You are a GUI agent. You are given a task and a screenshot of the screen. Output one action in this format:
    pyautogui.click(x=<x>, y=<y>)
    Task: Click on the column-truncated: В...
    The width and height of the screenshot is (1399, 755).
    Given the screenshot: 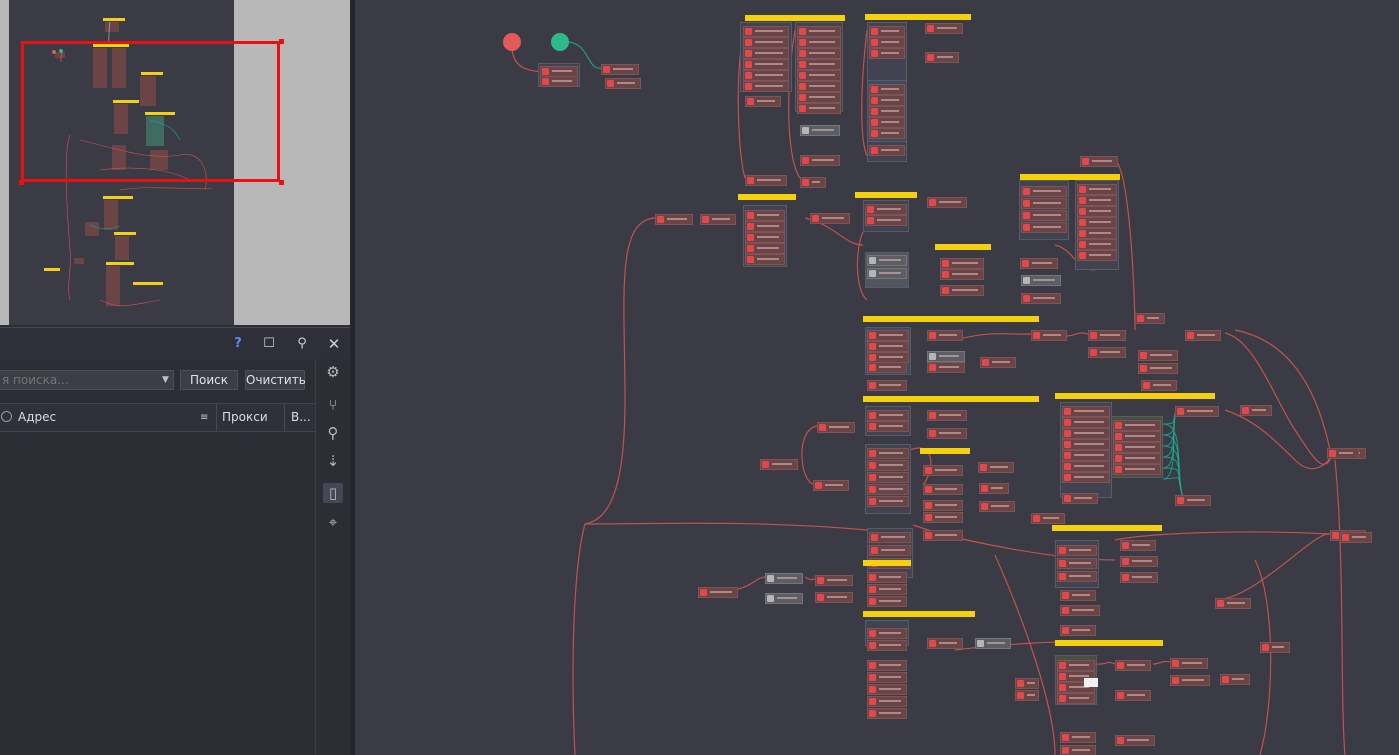 What is the action you would take?
    pyautogui.click(x=301, y=417)
    